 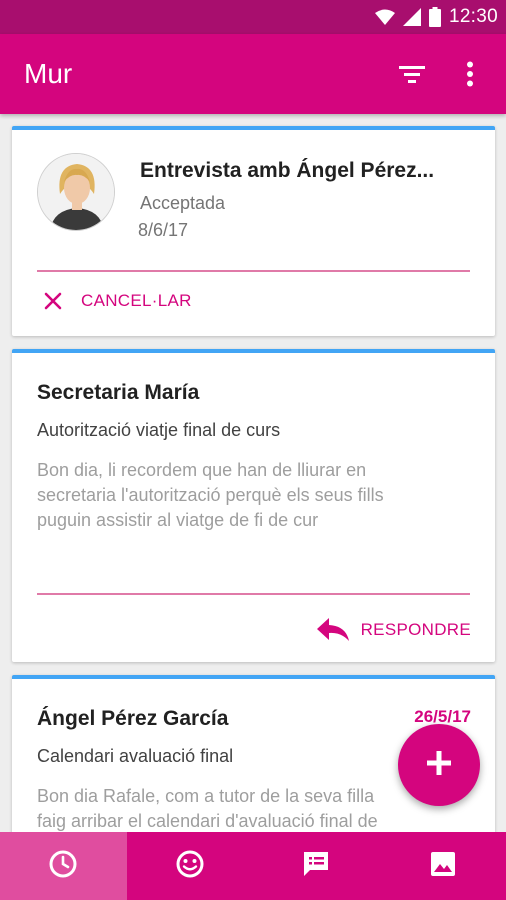 I want to click on avatar, so click(x=76, y=192).